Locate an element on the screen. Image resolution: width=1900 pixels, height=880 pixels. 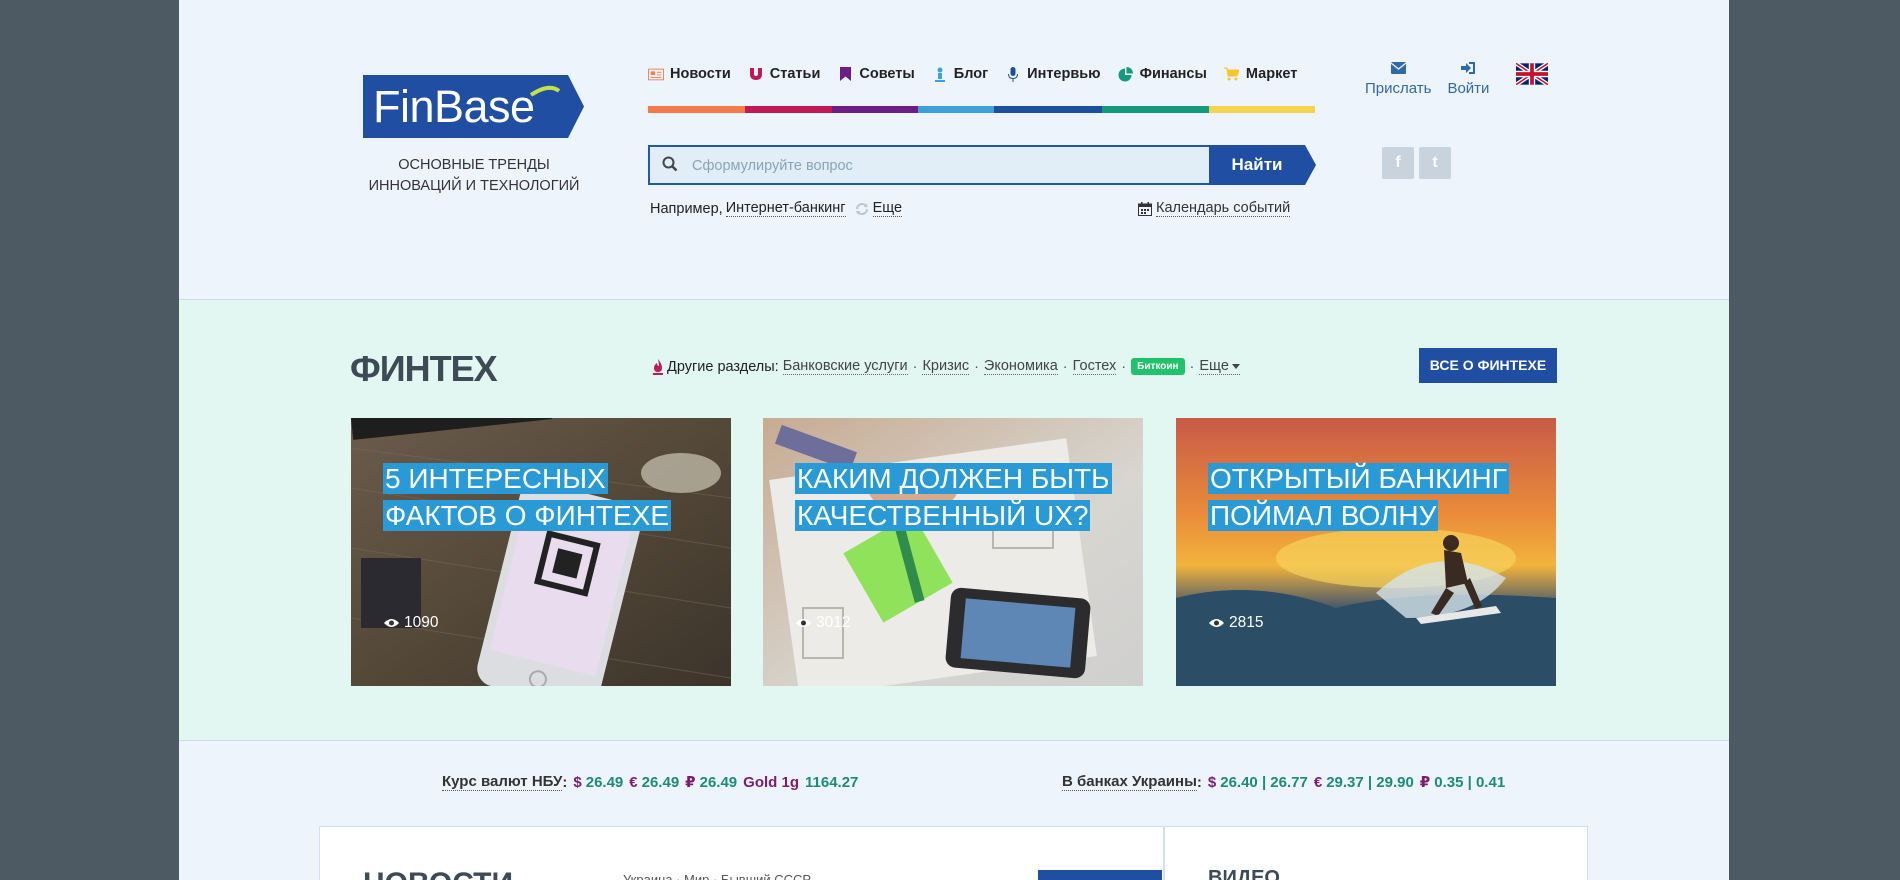
search-examples: Например, Интернет-банкинг Еще is located at coordinates (776, 208).